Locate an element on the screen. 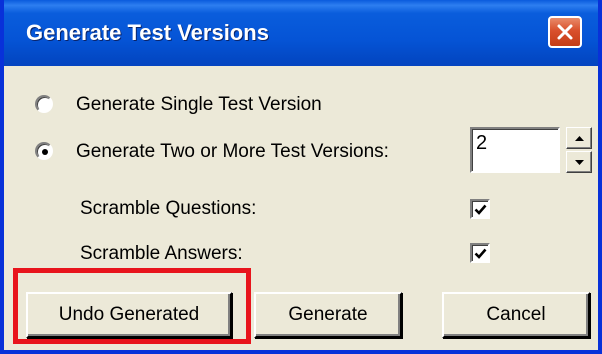  undo-generated-button: Undo Generated is located at coordinates (129, 315).